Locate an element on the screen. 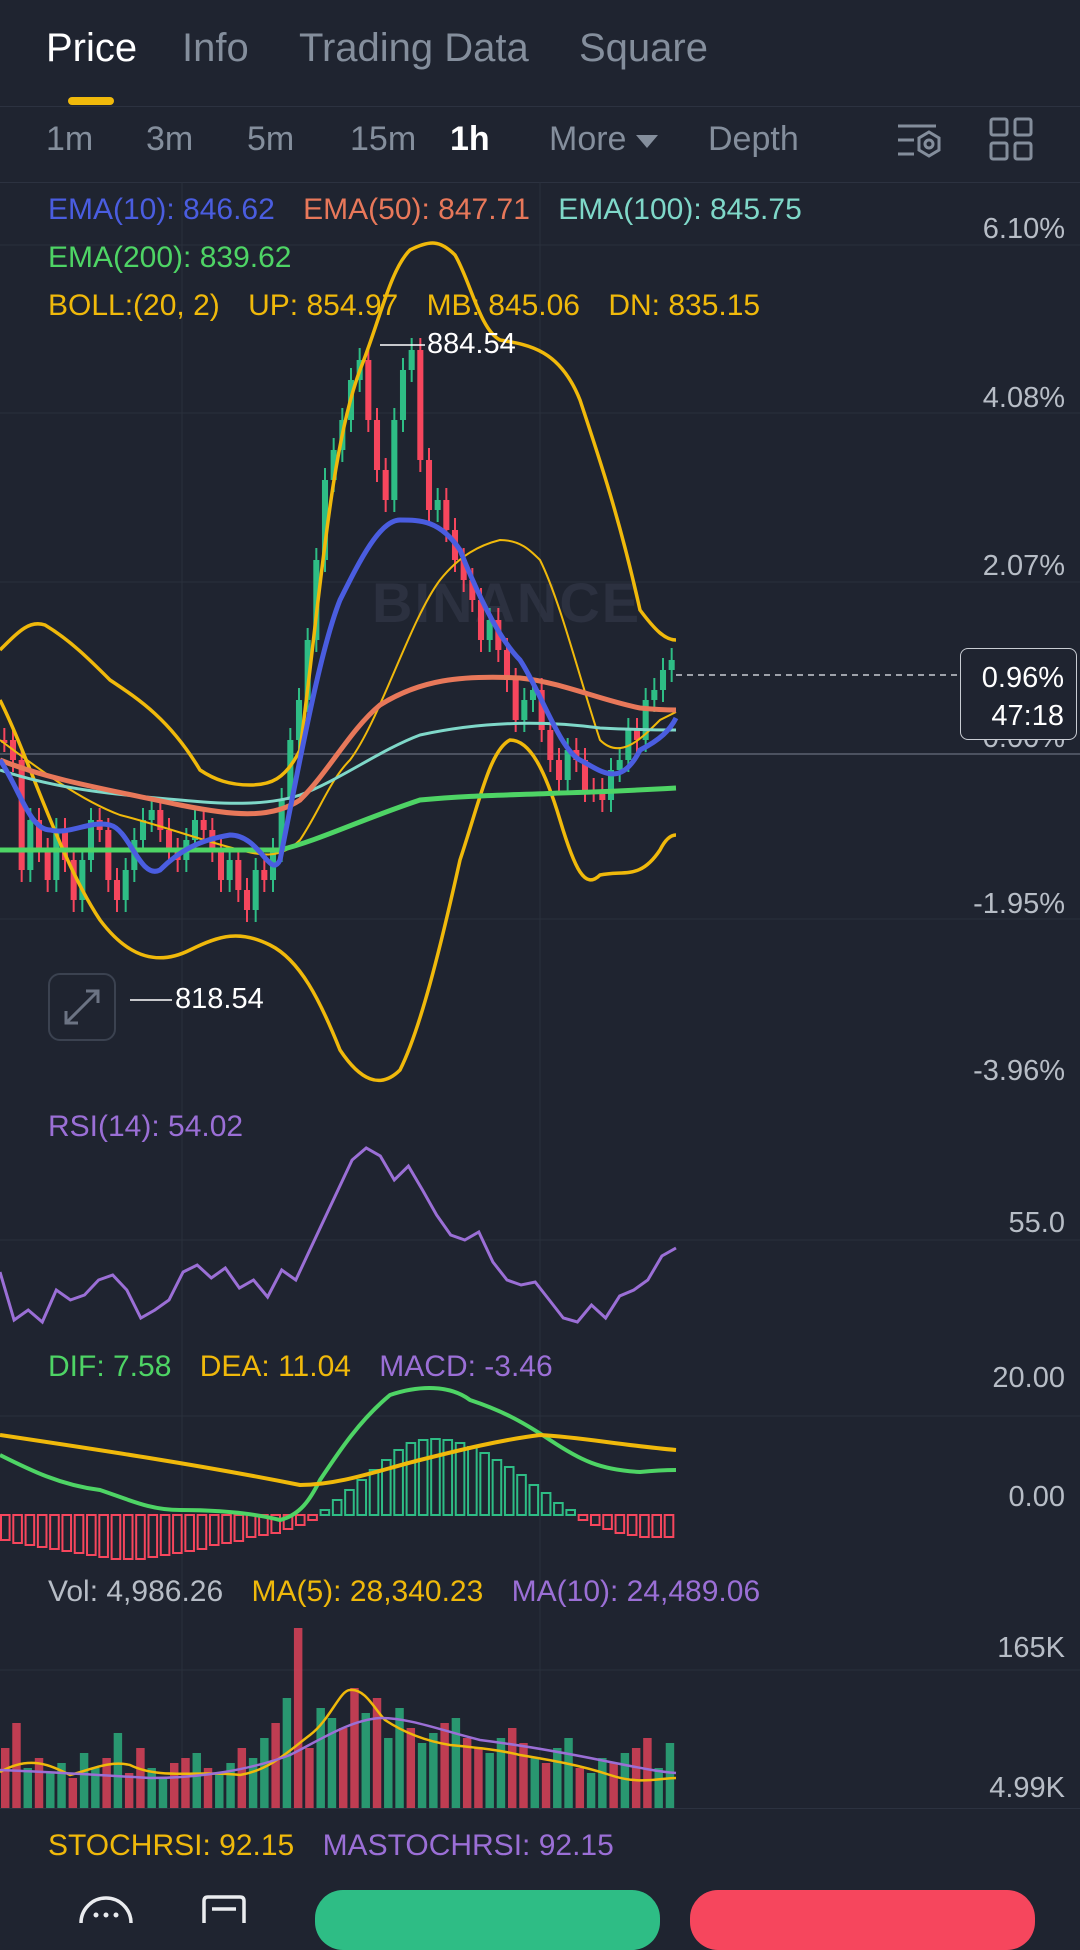 The height and width of the screenshot is (1950, 1080). buy-button is located at coordinates (487, 1920).